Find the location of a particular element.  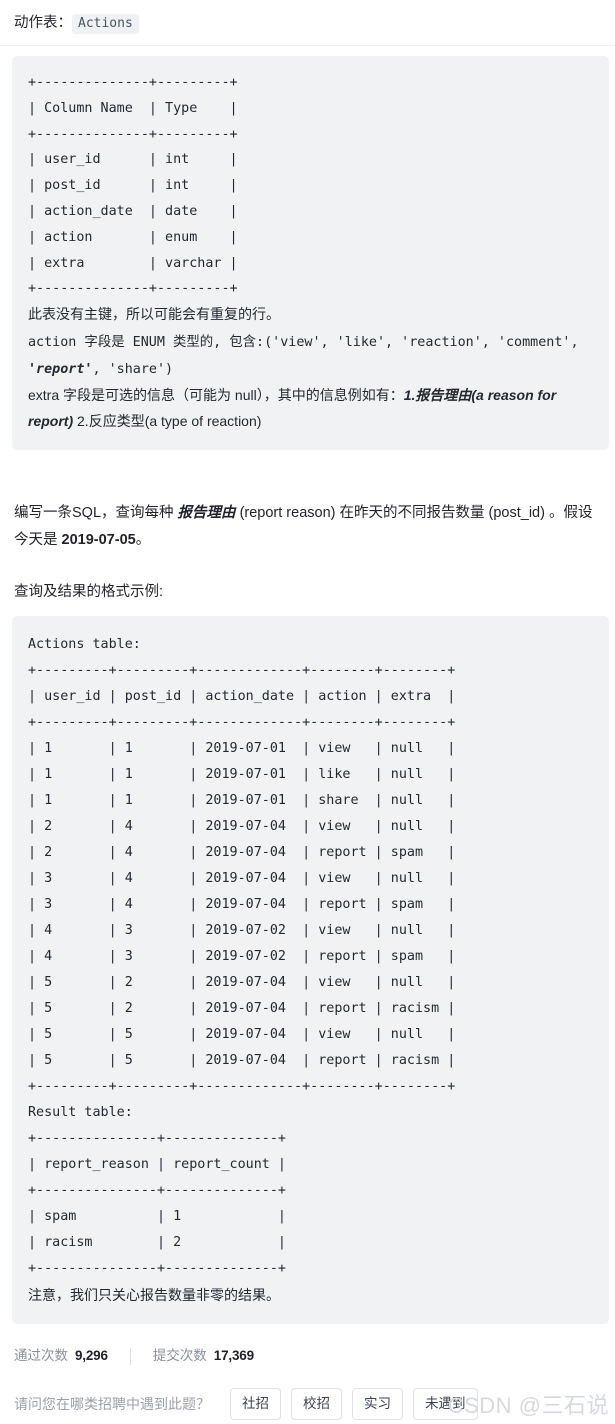

submit-count-label: 提交次数 is located at coordinates (179, 1356).